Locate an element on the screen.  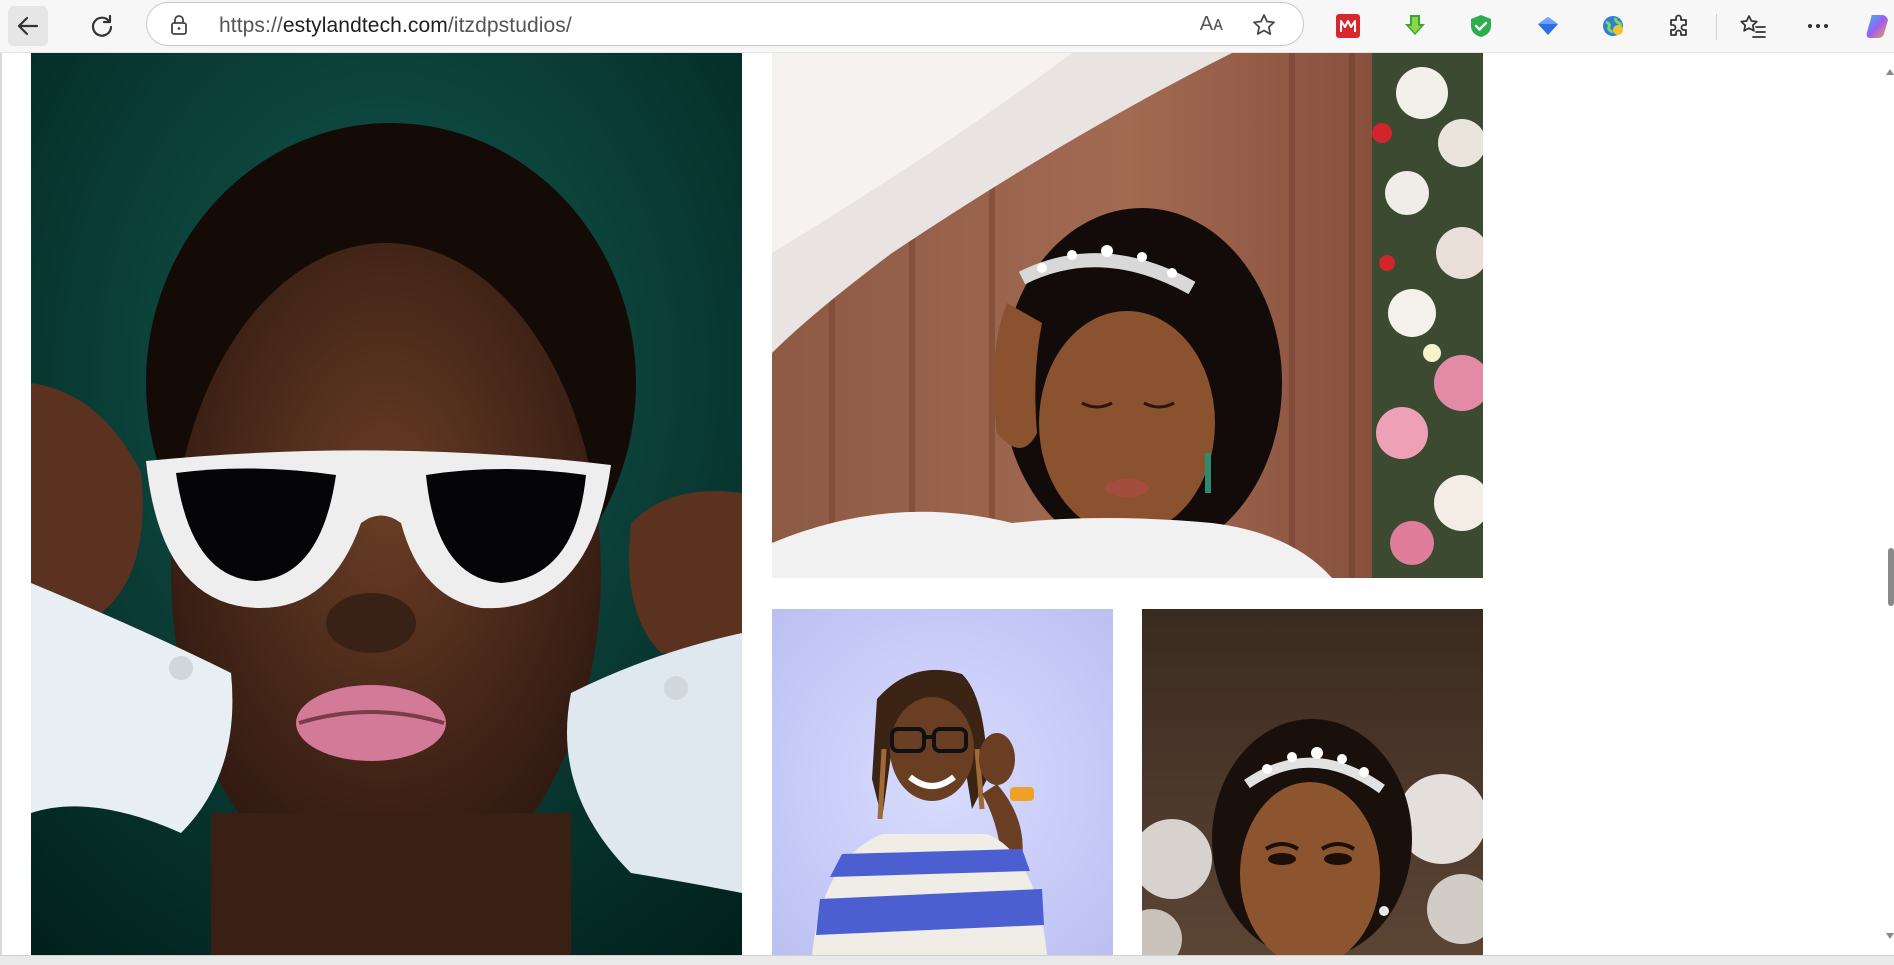
favorites-list-icon is located at coordinates (1753, 26).